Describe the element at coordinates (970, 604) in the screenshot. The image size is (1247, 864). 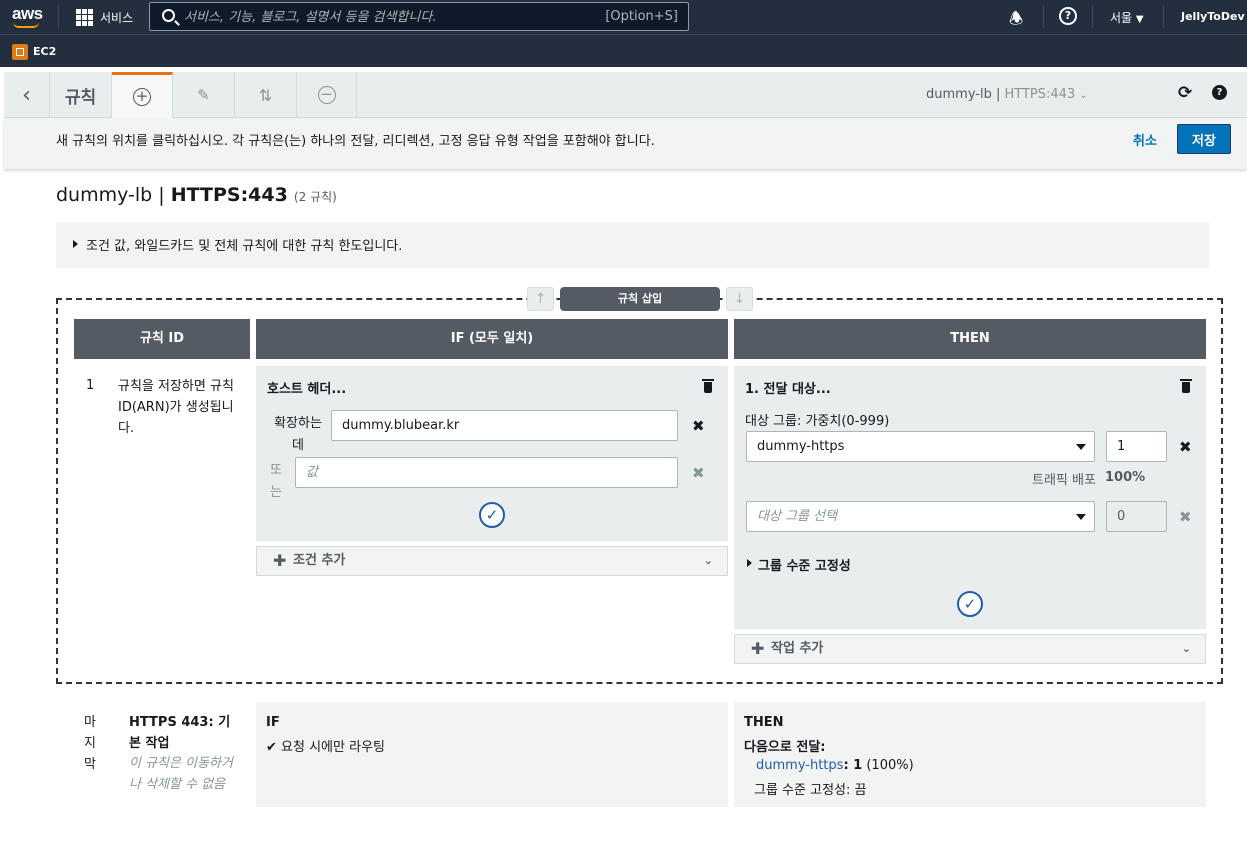
I see `confirm-action-check-icon: ✓` at that location.